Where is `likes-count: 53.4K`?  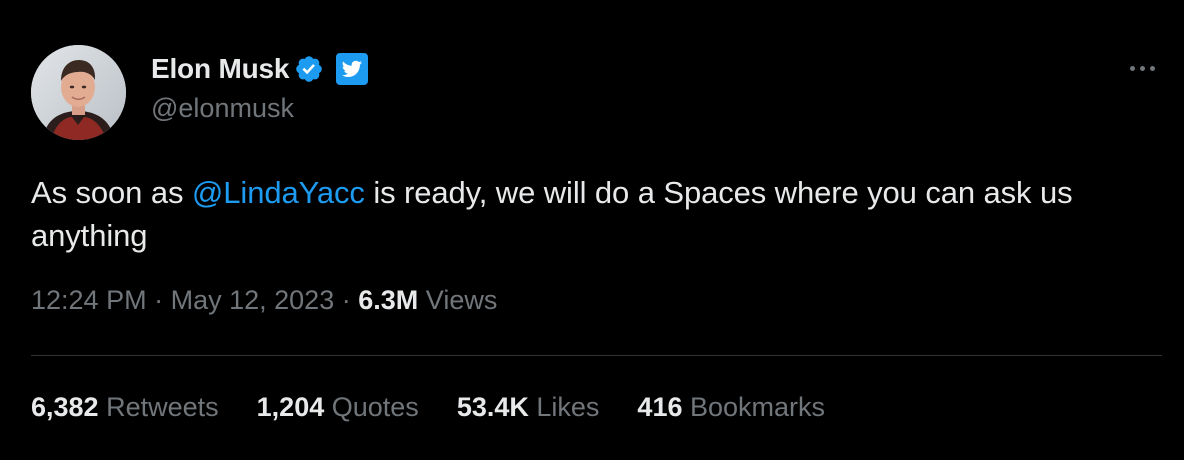 likes-count: 53.4K is located at coordinates (492, 407).